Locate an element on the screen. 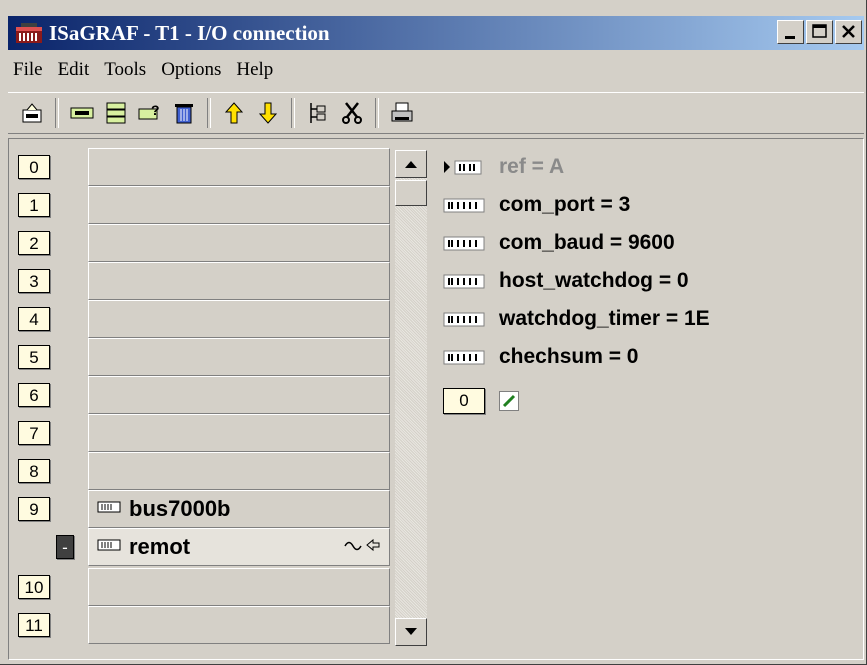 The width and height of the screenshot is (867, 665). slot-row: 2 is located at coordinates (204, 243).